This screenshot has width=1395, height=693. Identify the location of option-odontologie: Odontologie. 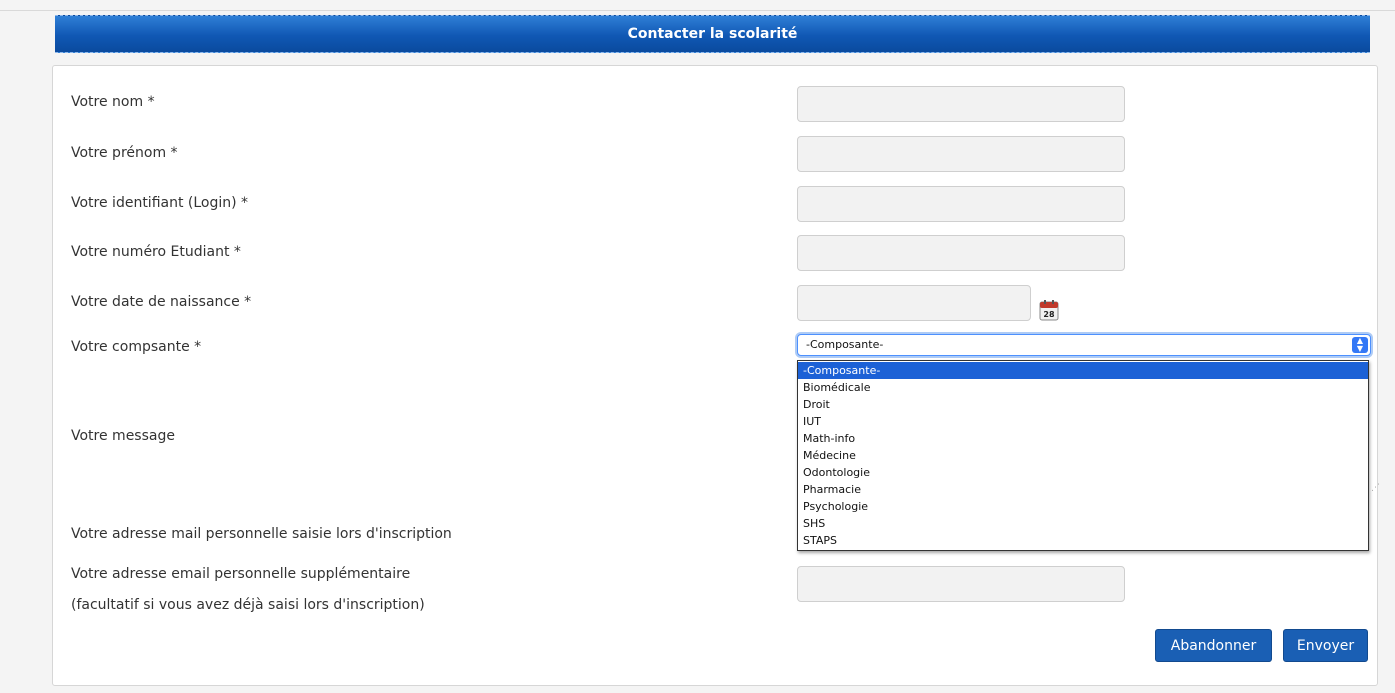
(1083, 472).